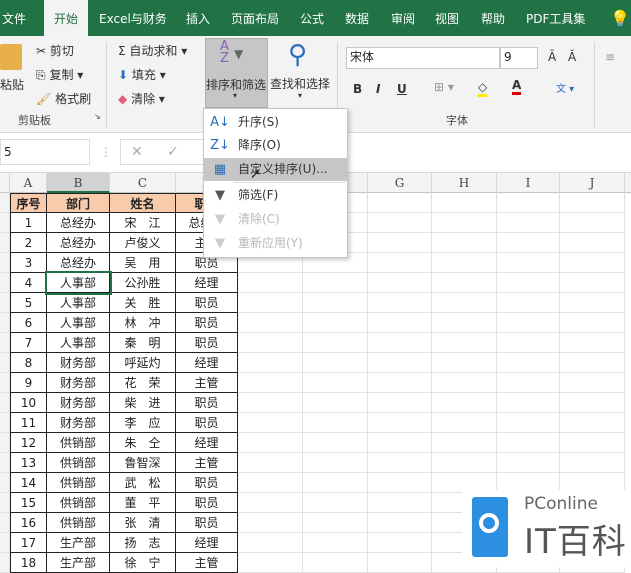  What do you see at coordinates (143, 363) in the screenshot?
I see `table-cell: 呼延灼` at bounding box center [143, 363].